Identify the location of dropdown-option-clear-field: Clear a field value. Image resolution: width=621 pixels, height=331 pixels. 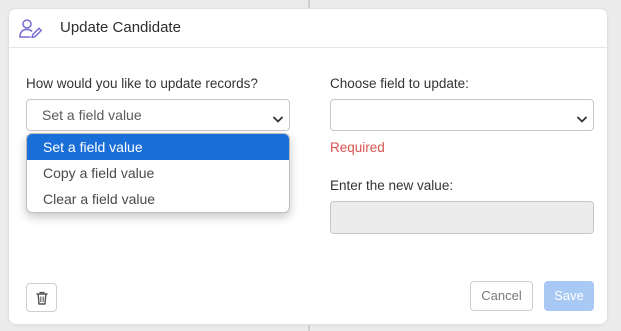
(158, 199).